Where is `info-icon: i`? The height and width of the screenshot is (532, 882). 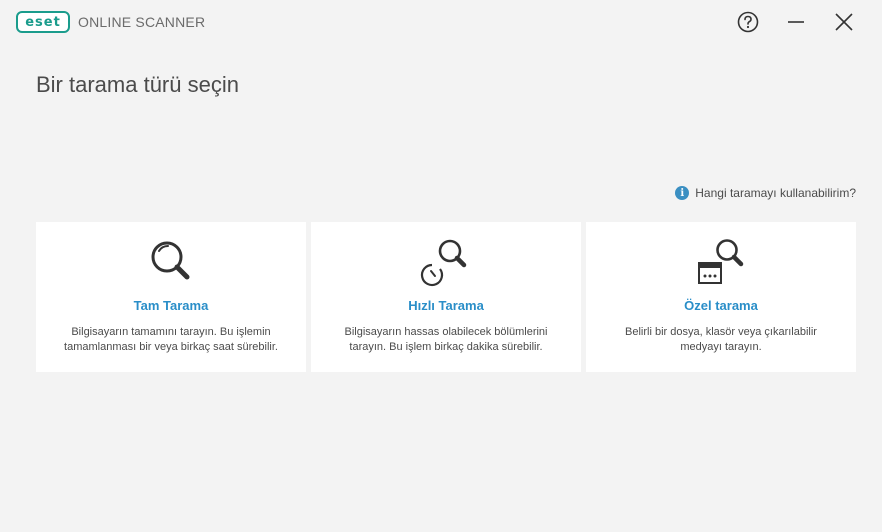 info-icon: i is located at coordinates (682, 193).